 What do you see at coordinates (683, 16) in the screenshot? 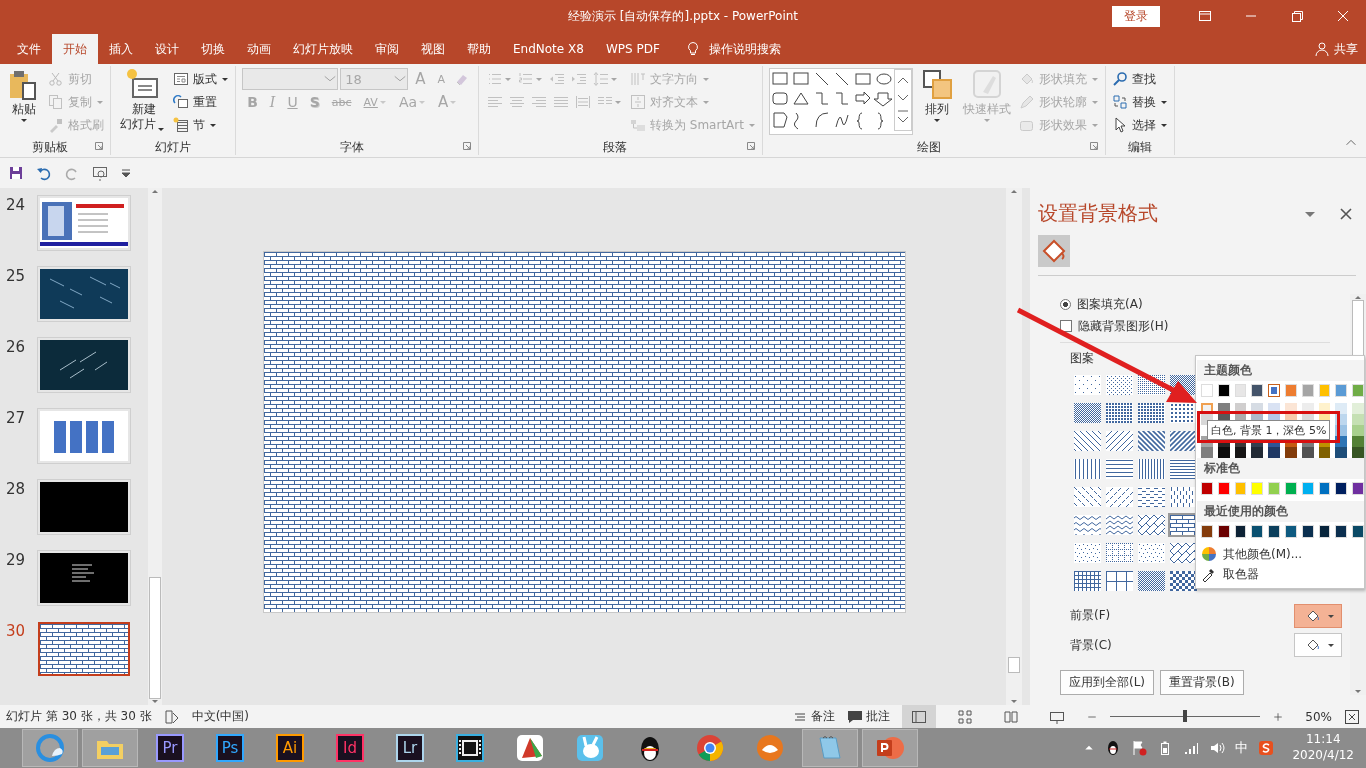
I see `window-title: 经验演示 [自动保存的].pptx - PowerPoint` at bounding box center [683, 16].